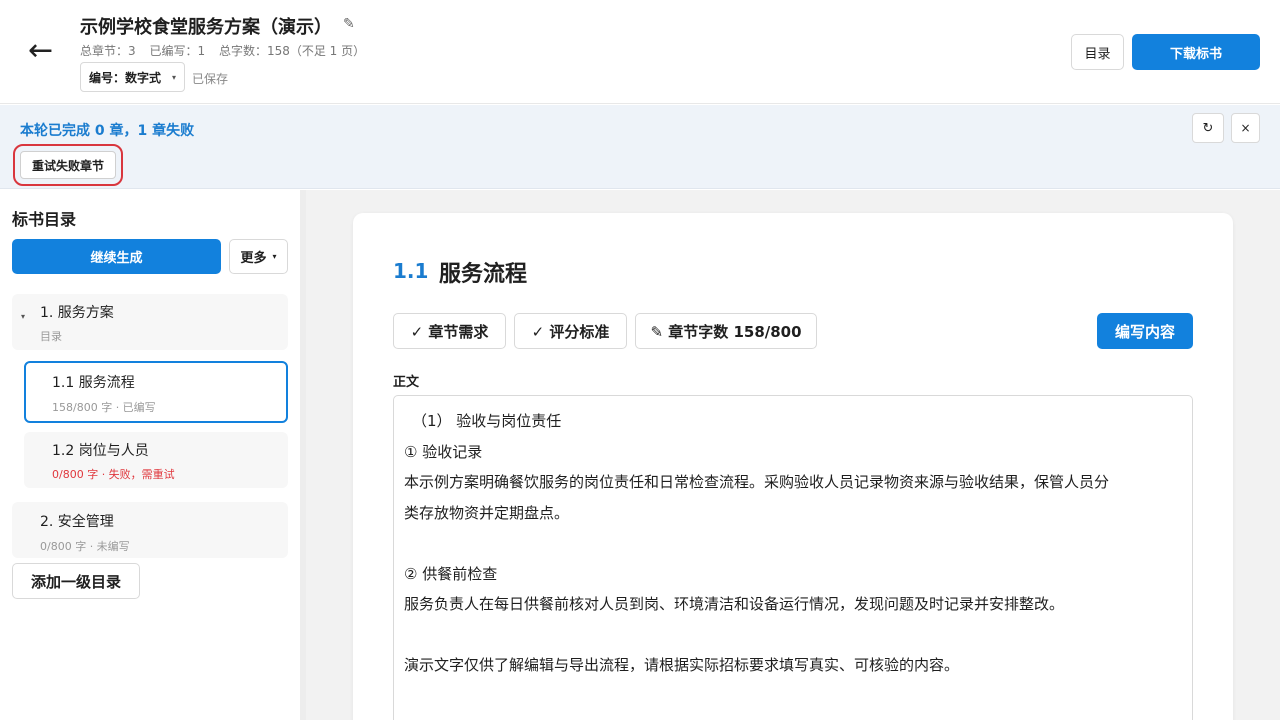 This screenshot has width=1280, height=720. What do you see at coordinates (116, 256) in the screenshot?
I see `continue-generate-button: 继续生成` at bounding box center [116, 256].